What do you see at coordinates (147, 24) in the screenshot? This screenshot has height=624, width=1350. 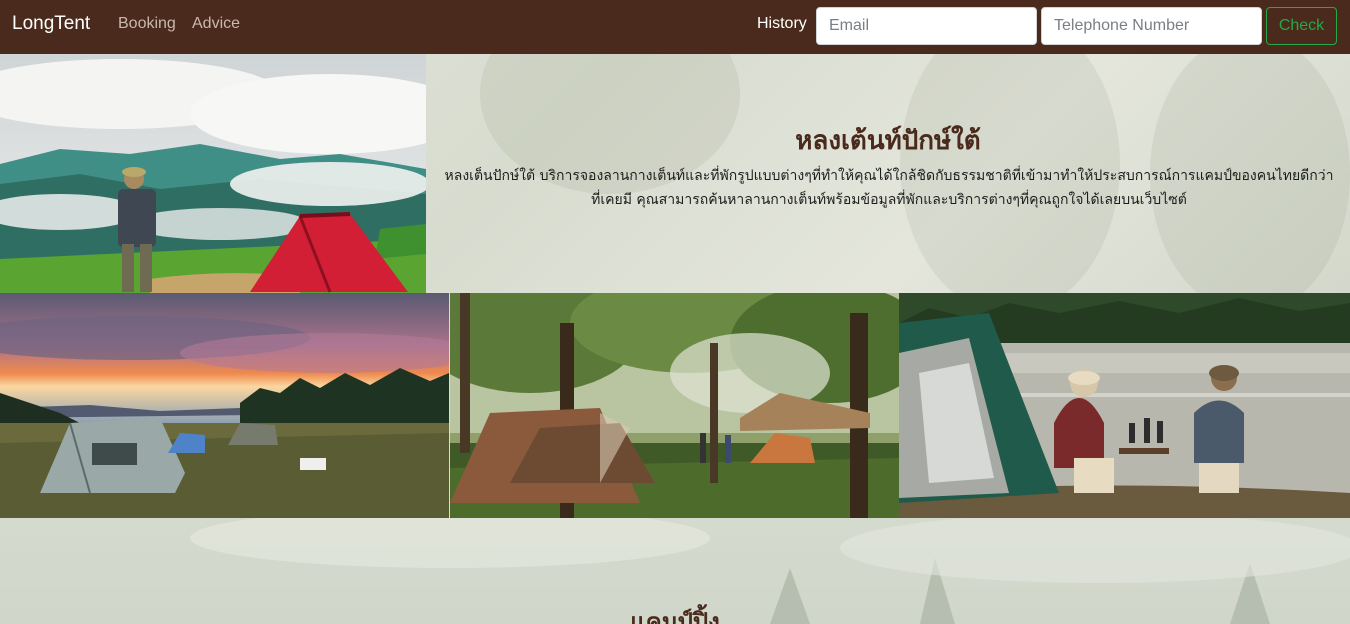 I see `nav-link-booking: Booking` at bounding box center [147, 24].